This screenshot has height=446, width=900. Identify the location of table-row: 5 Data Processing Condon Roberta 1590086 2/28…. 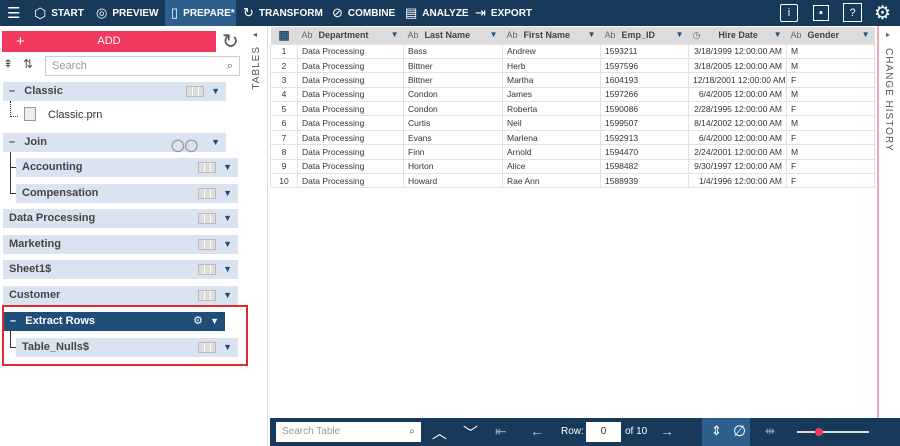
(572, 109).